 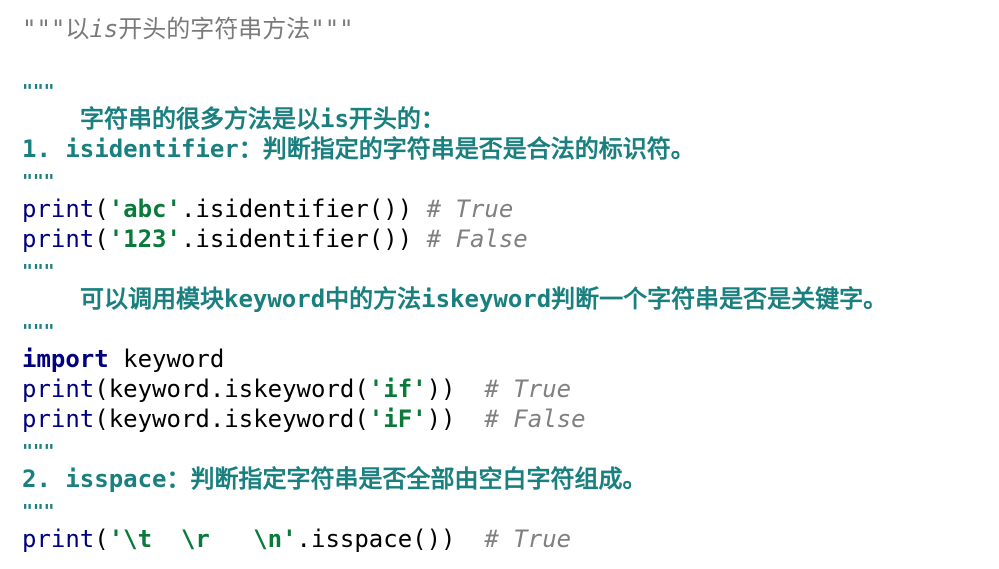 What do you see at coordinates (484, 299) in the screenshot?
I see `docstring-text: 可以调用模块keyword中的方法iskeyword判断一个字符串是否是关键字。` at bounding box center [484, 299].